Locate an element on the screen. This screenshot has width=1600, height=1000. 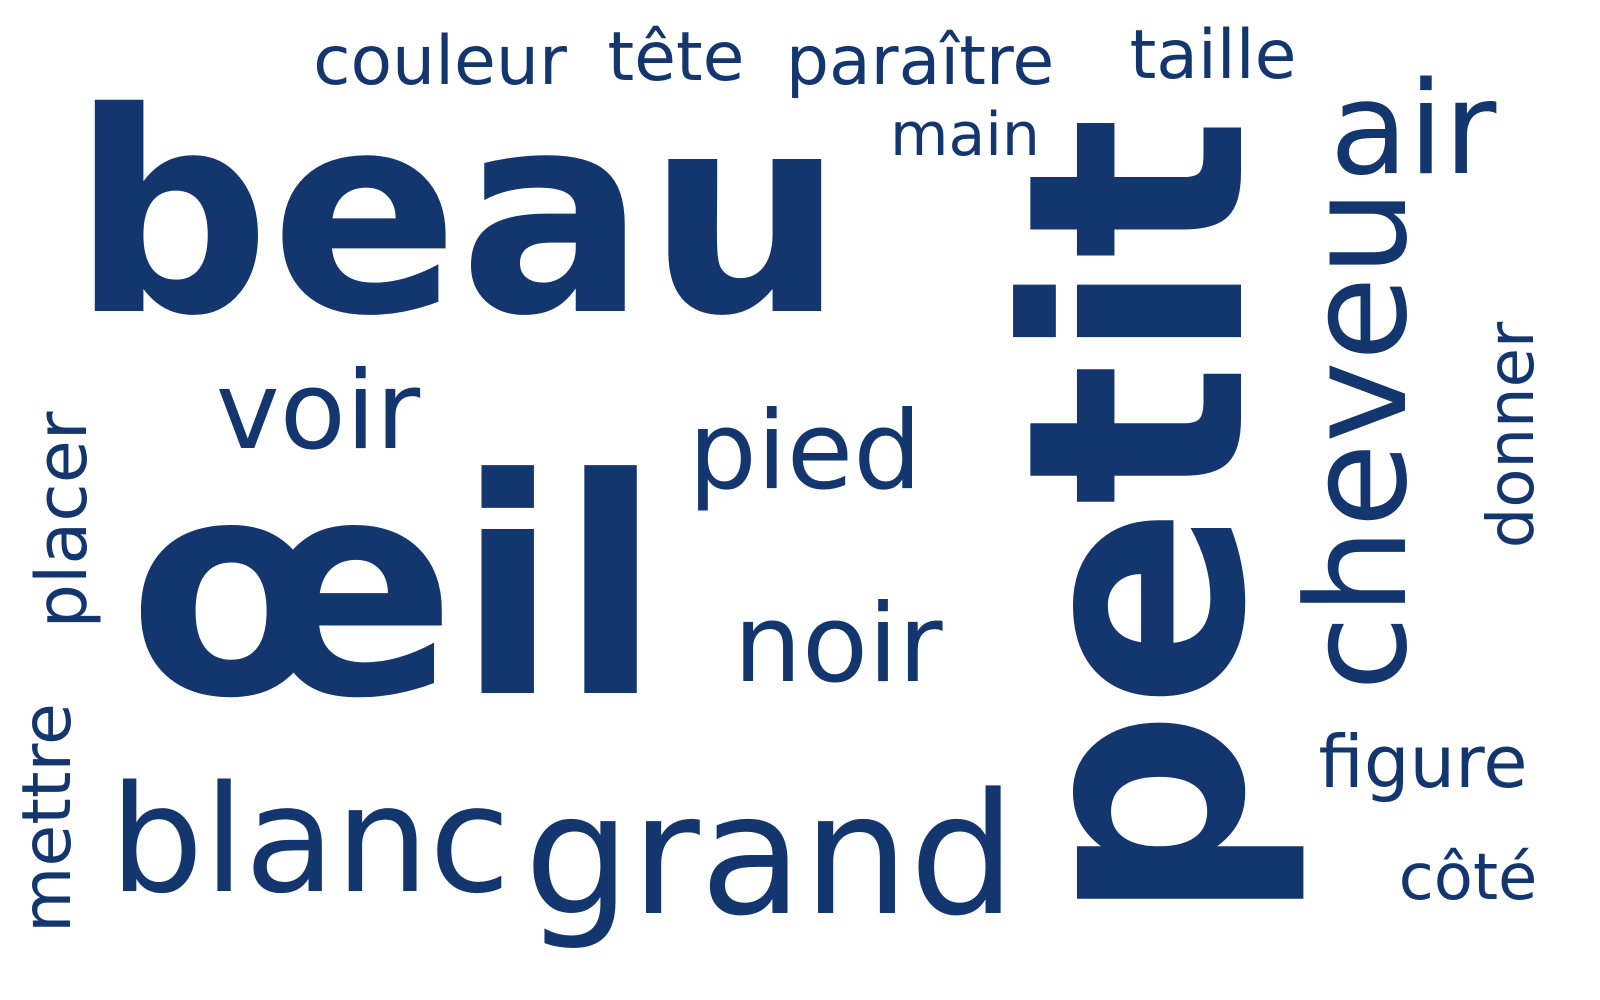
word-tete: tête is located at coordinates (676, 57).